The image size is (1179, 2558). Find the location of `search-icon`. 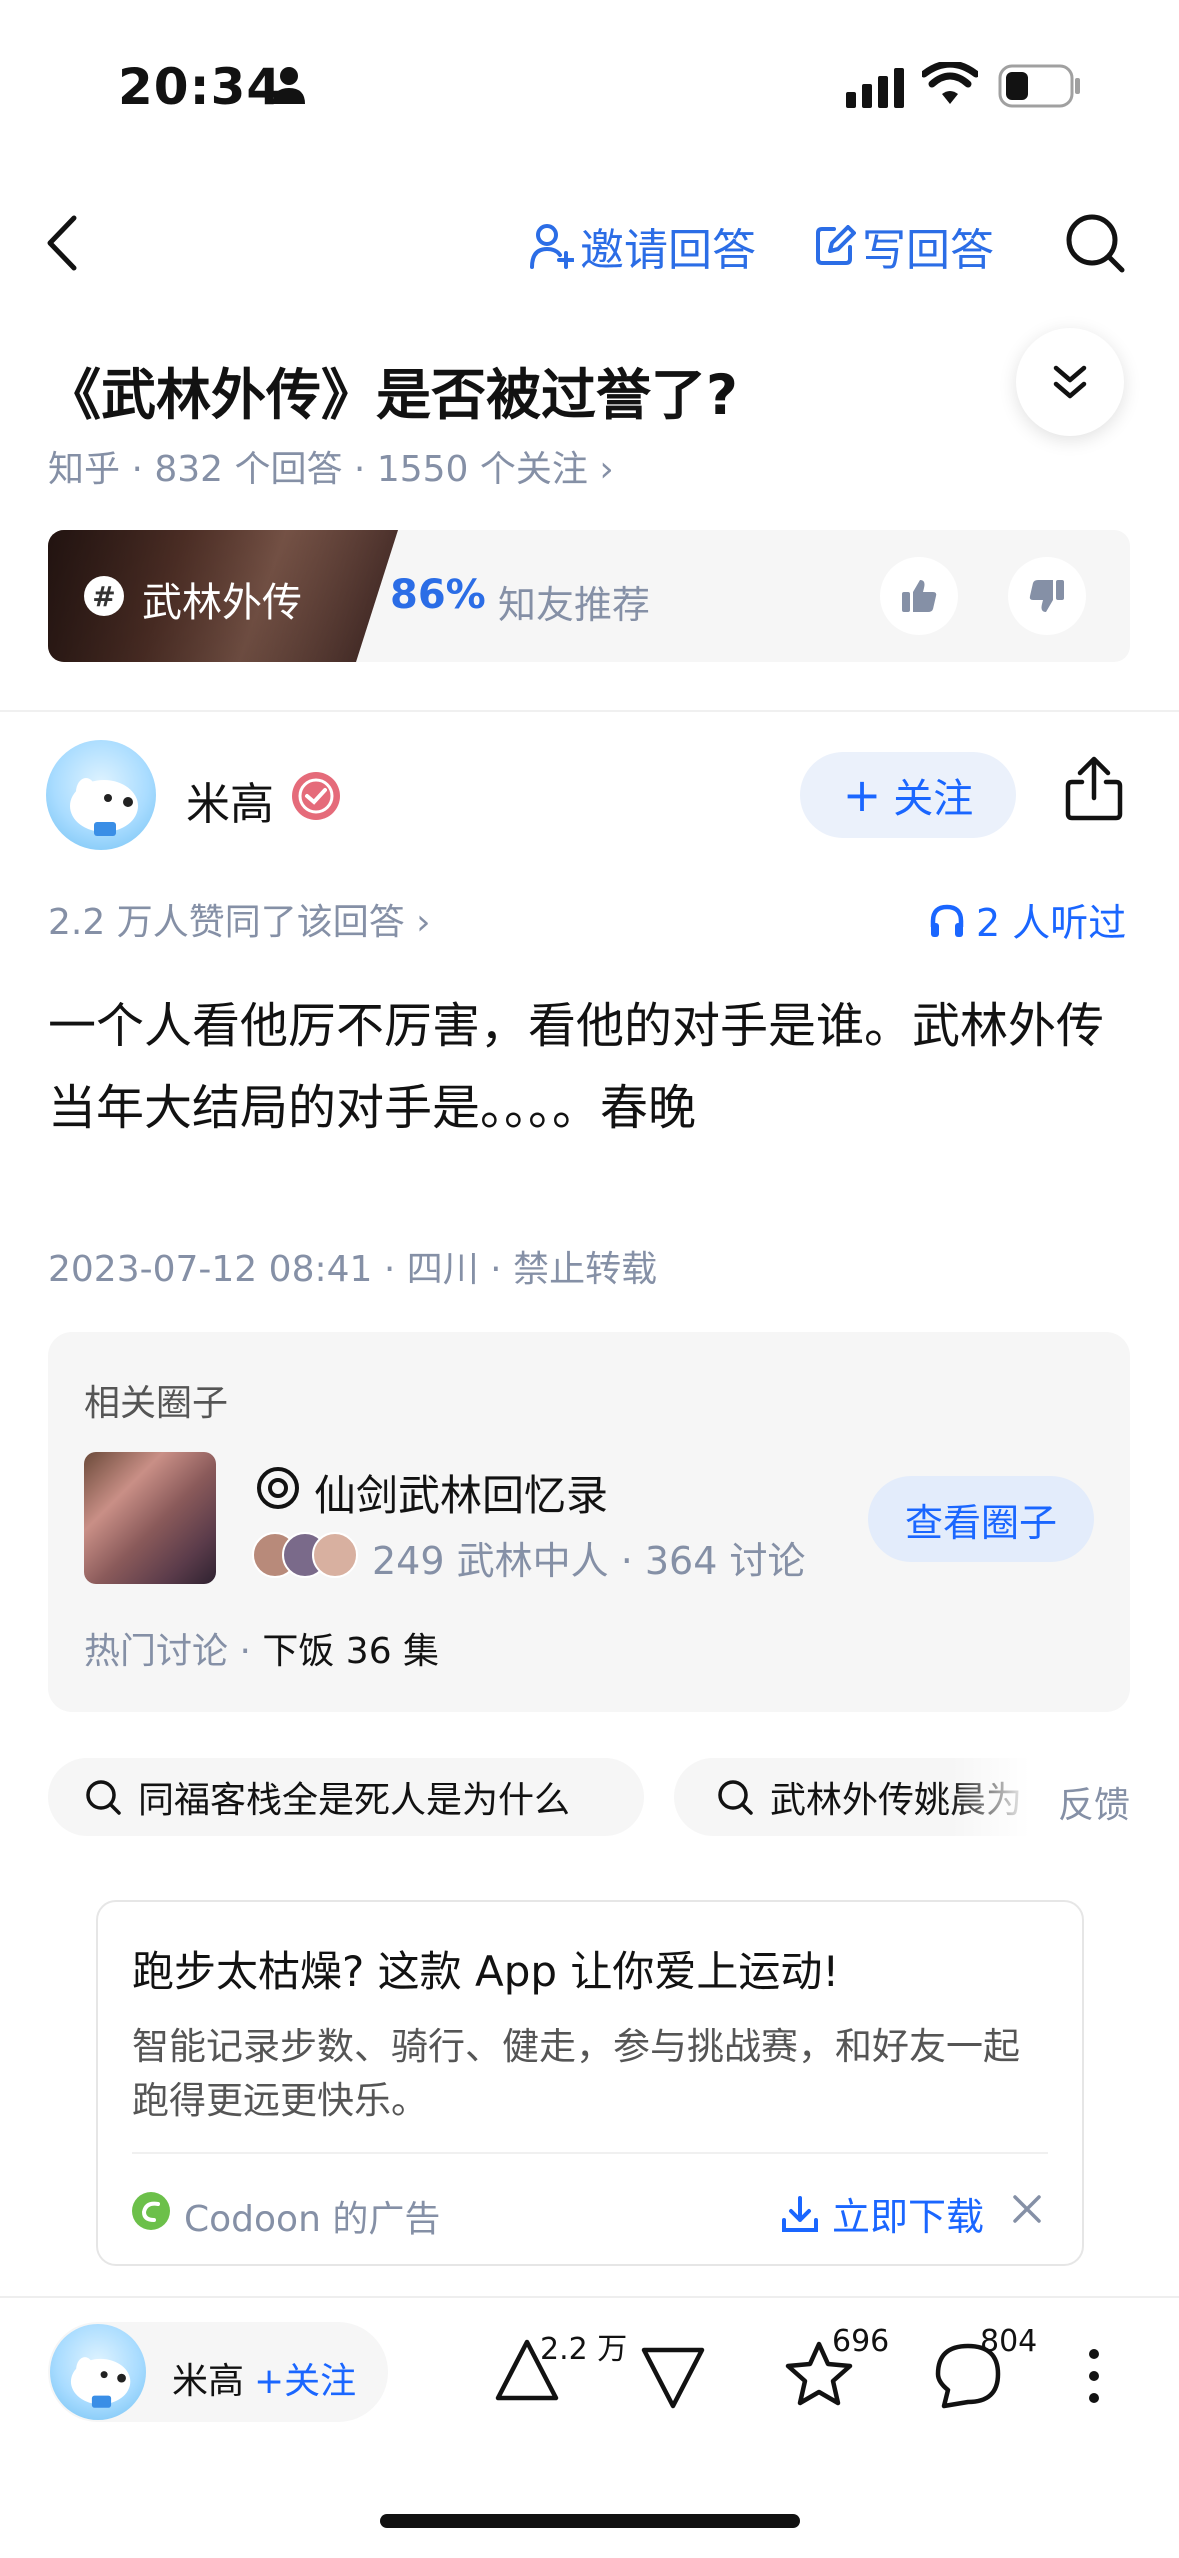

search-icon is located at coordinates (1095, 243).